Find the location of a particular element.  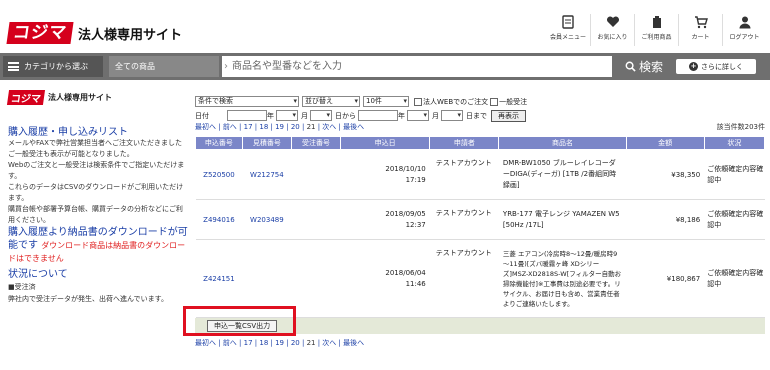

redisplay-button: 再表示 is located at coordinates (508, 115).